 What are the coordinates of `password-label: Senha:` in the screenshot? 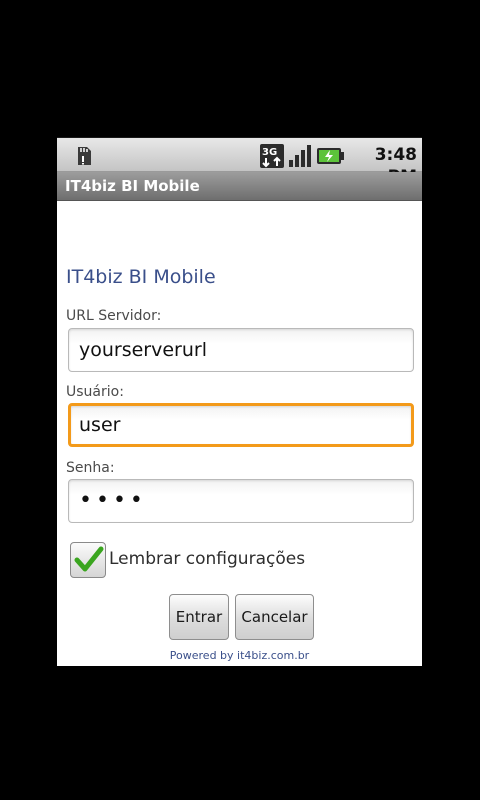 It's located at (90, 468).